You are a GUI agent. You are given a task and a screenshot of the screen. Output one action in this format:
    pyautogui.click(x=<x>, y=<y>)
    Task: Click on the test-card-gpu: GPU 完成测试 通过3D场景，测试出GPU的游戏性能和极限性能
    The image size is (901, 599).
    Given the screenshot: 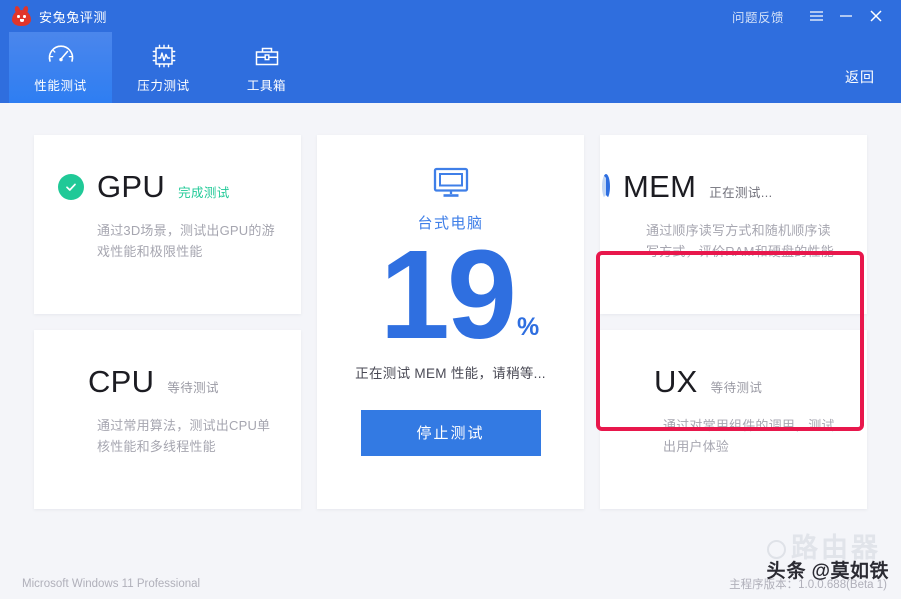 What is the action you would take?
    pyautogui.click(x=167, y=224)
    